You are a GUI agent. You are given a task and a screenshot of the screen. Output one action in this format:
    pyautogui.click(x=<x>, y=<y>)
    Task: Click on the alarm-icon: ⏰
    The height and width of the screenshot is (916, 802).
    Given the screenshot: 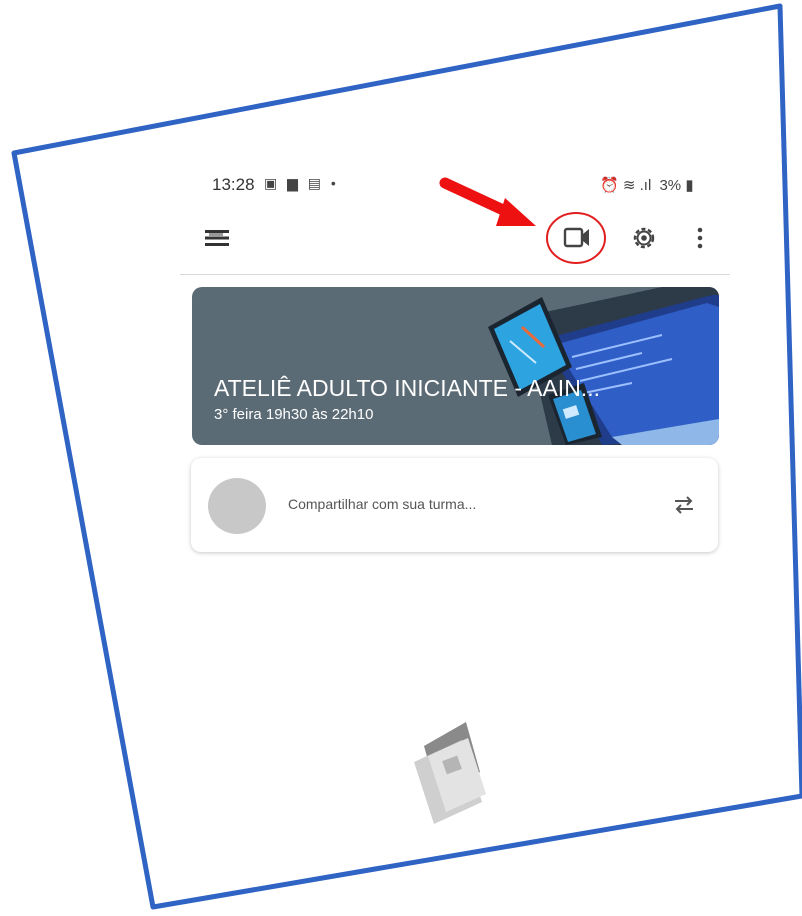 What is the action you would take?
    pyautogui.click(x=609, y=185)
    